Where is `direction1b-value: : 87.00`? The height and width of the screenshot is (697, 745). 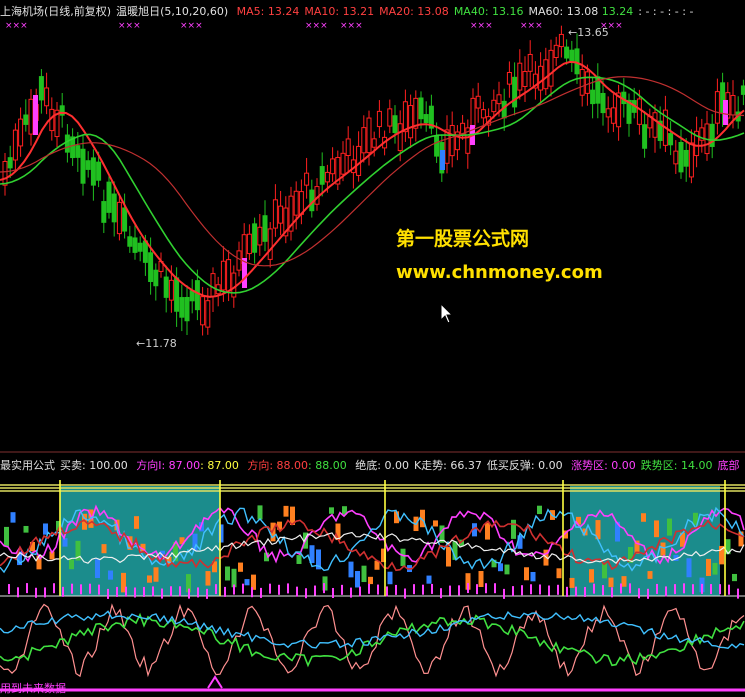 direction1b-value: : 87.00 is located at coordinates (219, 465).